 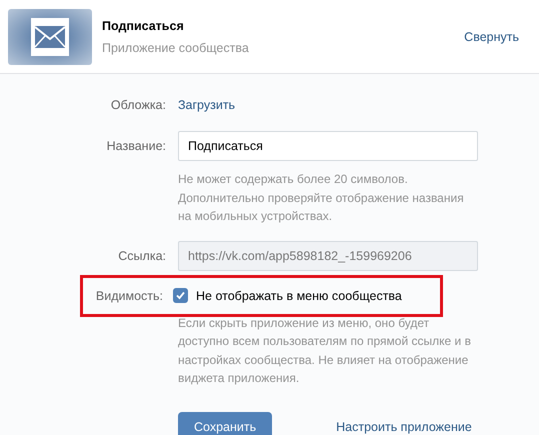 What do you see at coordinates (491, 37) in the screenshot?
I see `collapse-link: Свернуть` at bounding box center [491, 37].